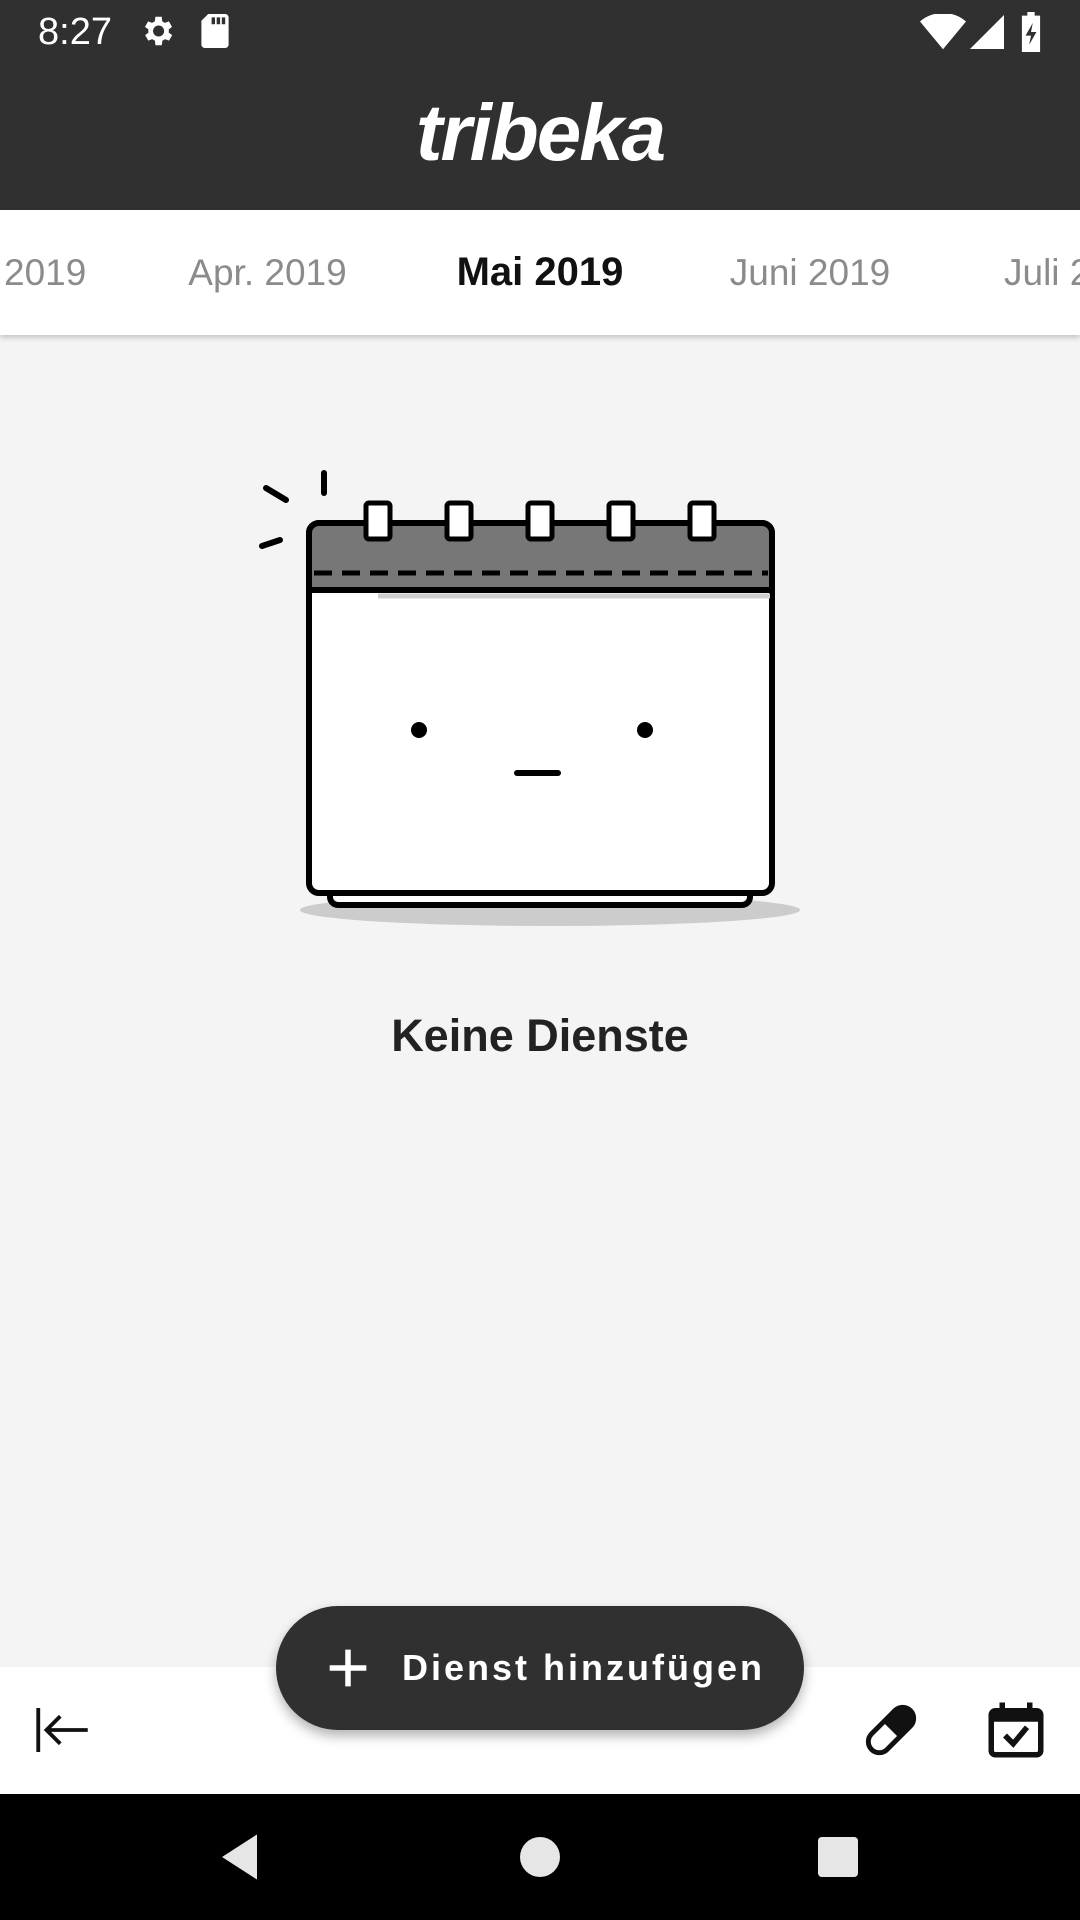 The image size is (1080, 1920). Describe the element at coordinates (987, 32) in the screenshot. I see `cell-signal-icon` at that location.